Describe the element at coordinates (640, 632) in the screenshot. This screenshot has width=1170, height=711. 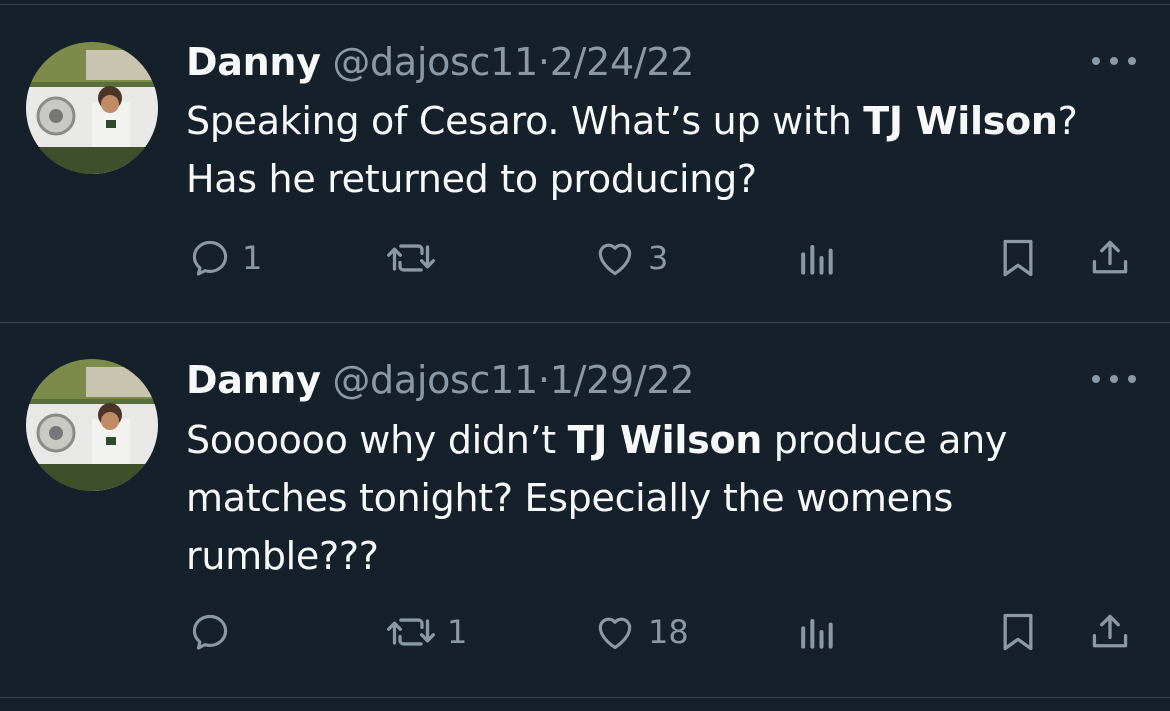
I see `like-button: 18` at that location.